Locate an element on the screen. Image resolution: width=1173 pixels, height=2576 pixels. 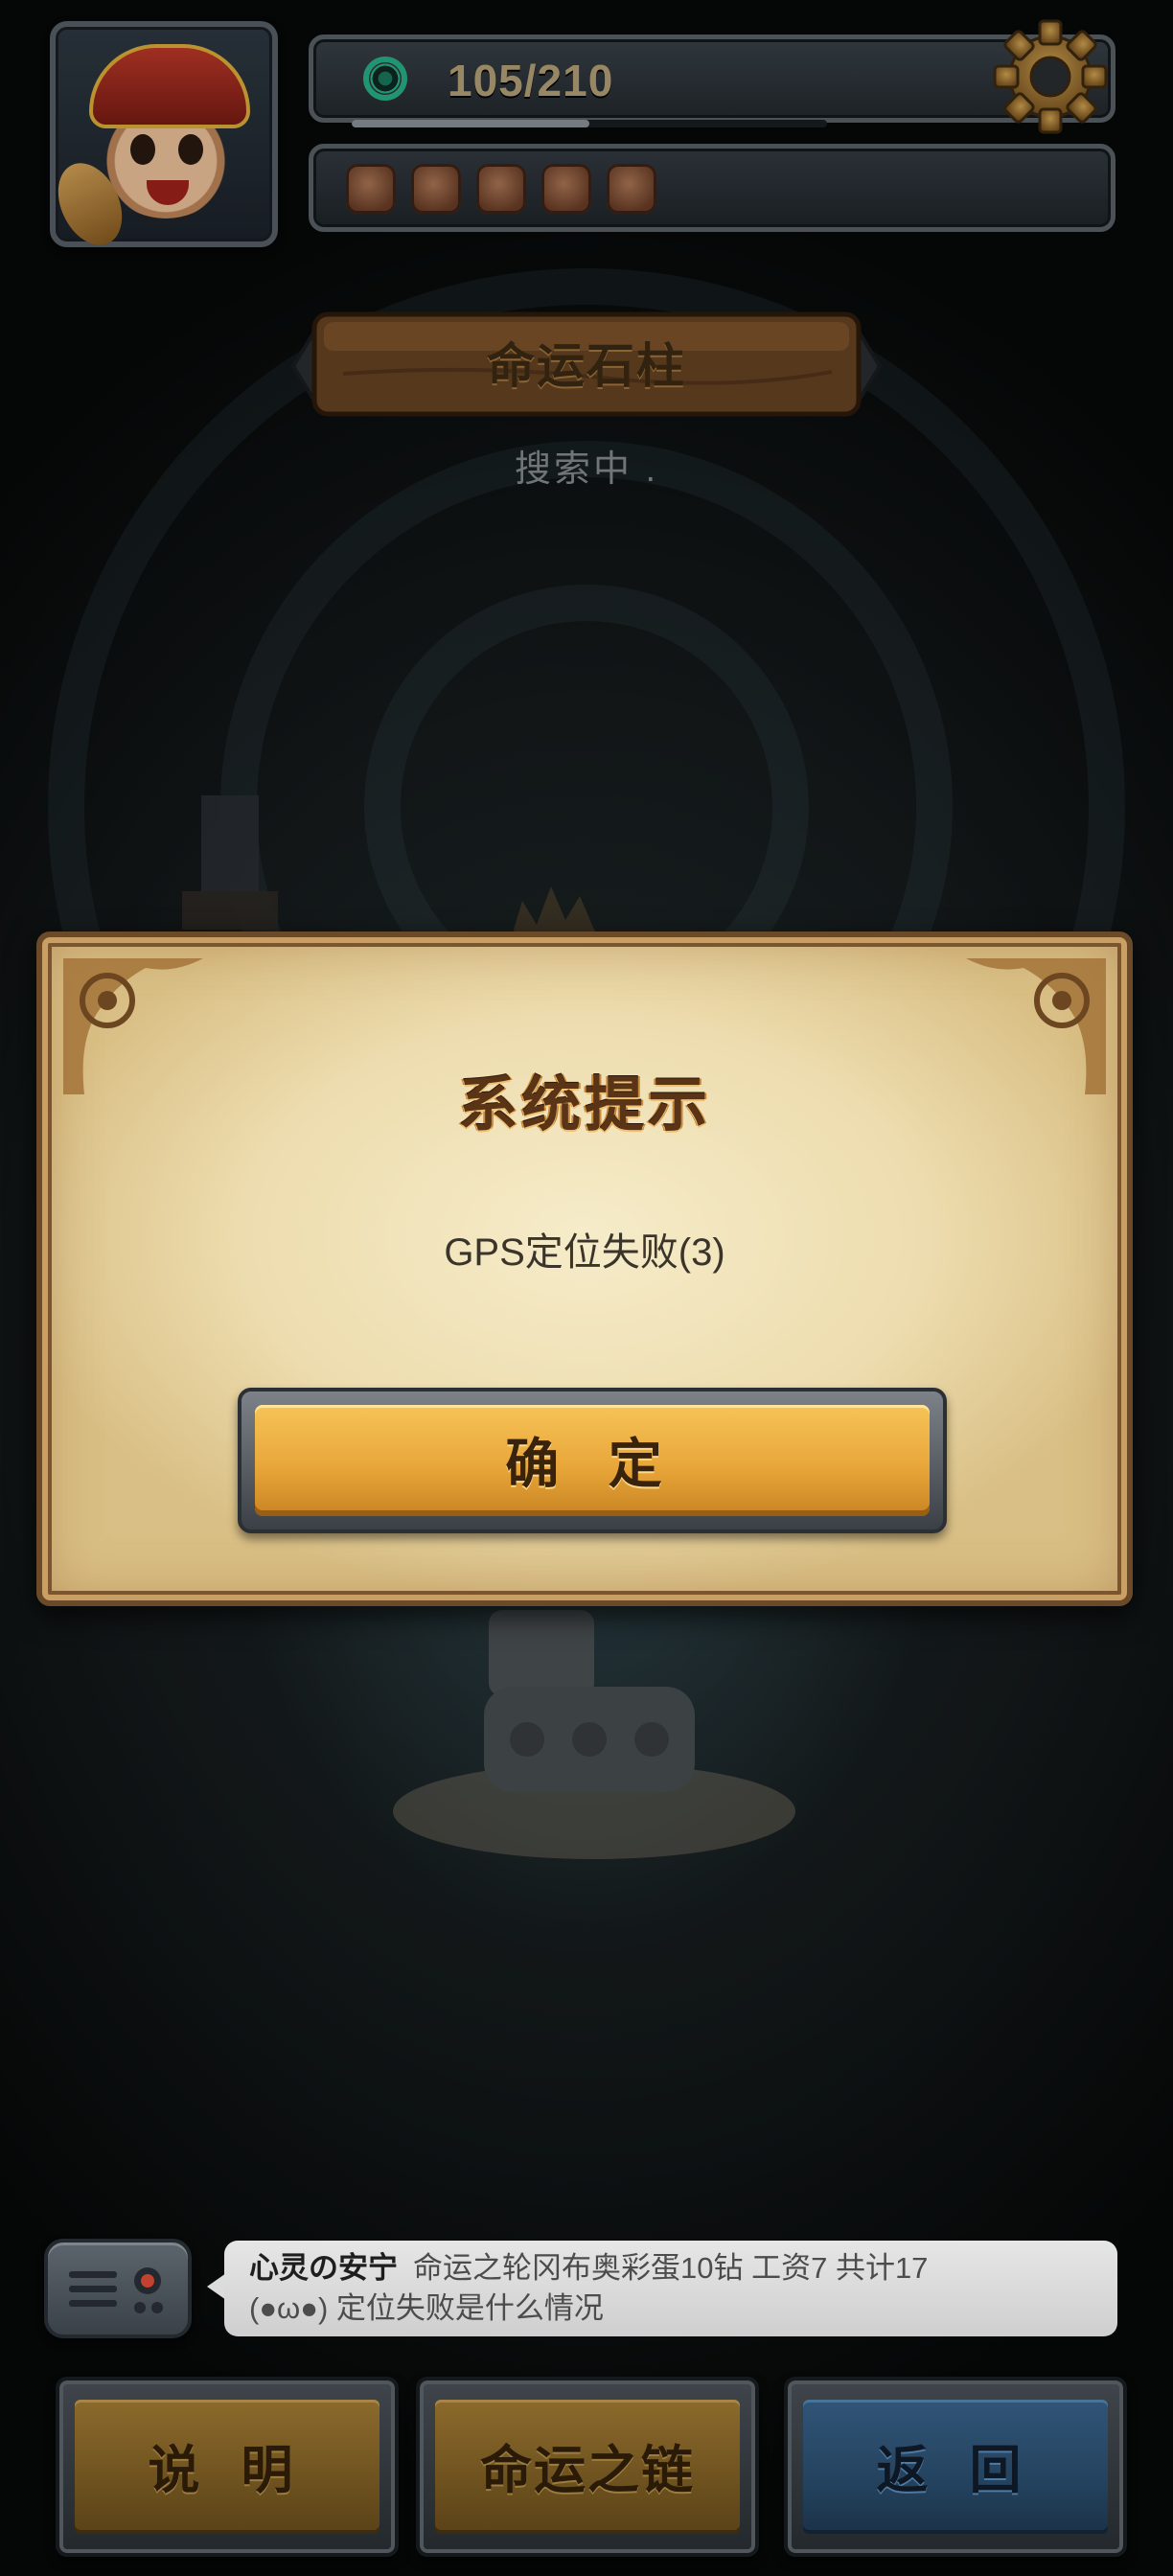
confirm-button: 确 定 is located at coordinates (592, 1460).